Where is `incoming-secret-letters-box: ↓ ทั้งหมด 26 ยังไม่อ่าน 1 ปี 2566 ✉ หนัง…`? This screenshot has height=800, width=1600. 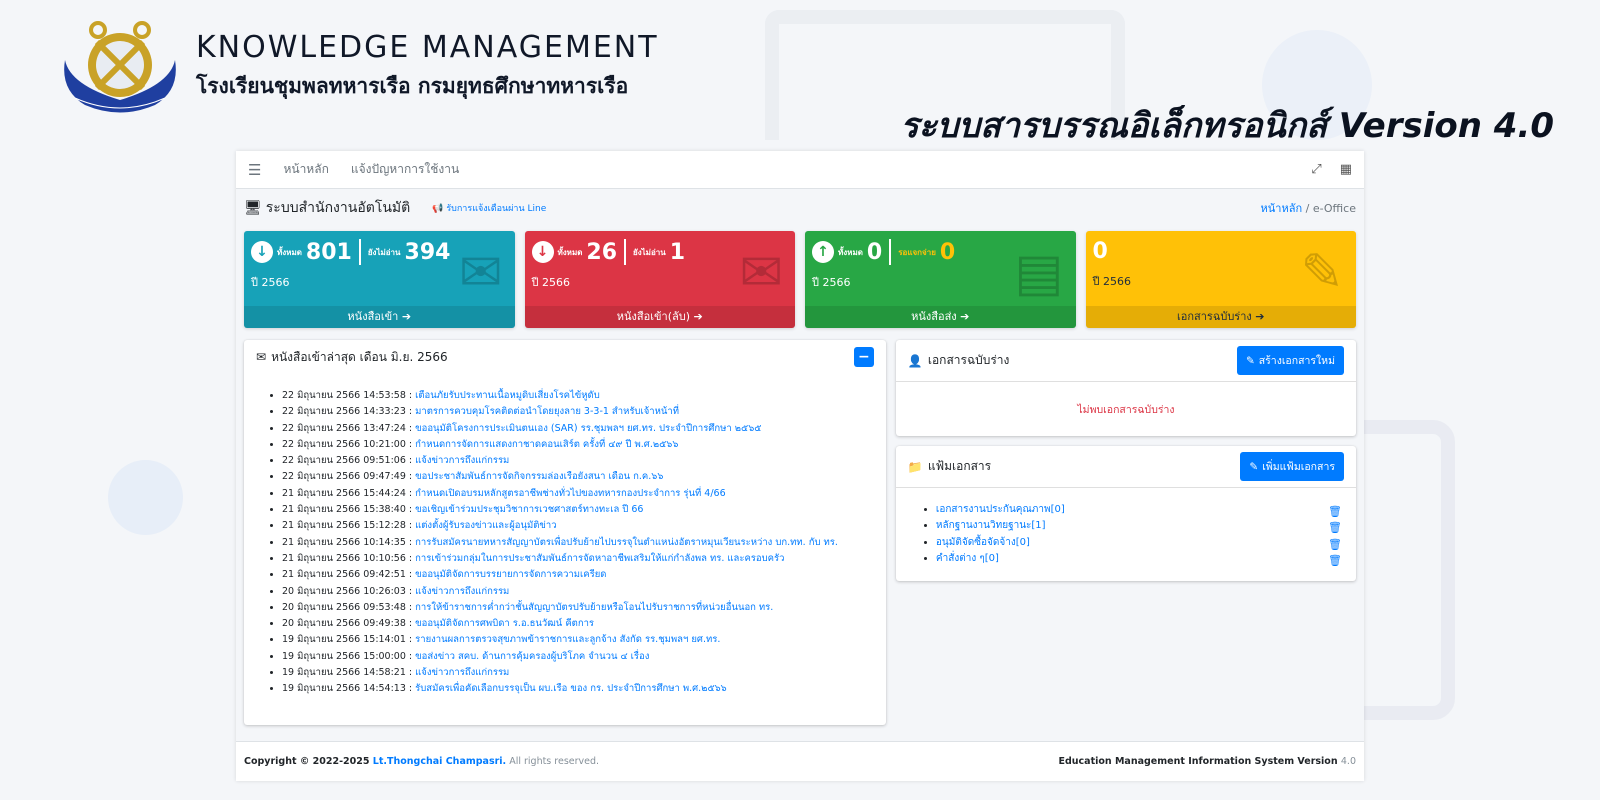 incoming-secret-letters-box: ↓ ทั้งหมด 26 ยังไม่อ่าน 1 ปี 2566 ✉ หนัง… is located at coordinates (659, 279).